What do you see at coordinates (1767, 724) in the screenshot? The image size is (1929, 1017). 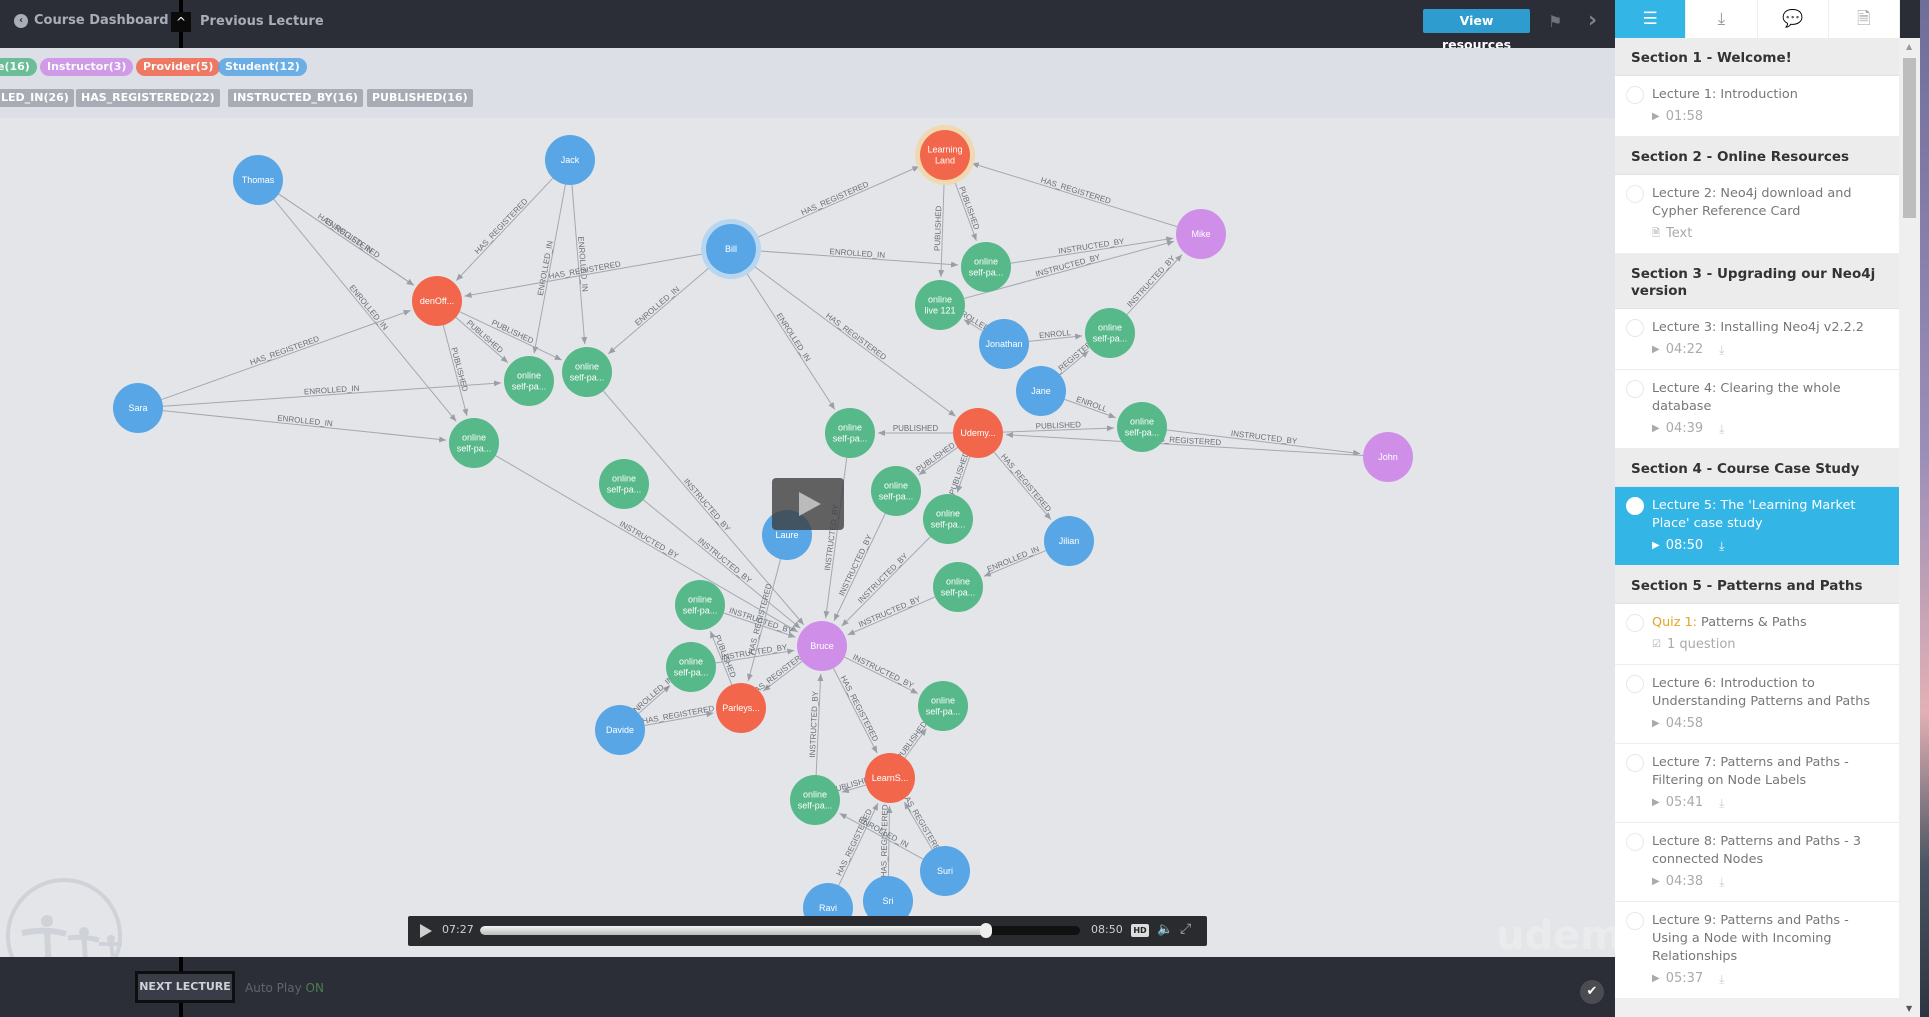 I see `lecture-meta: ▶ 04:58` at bounding box center [1767, 724].